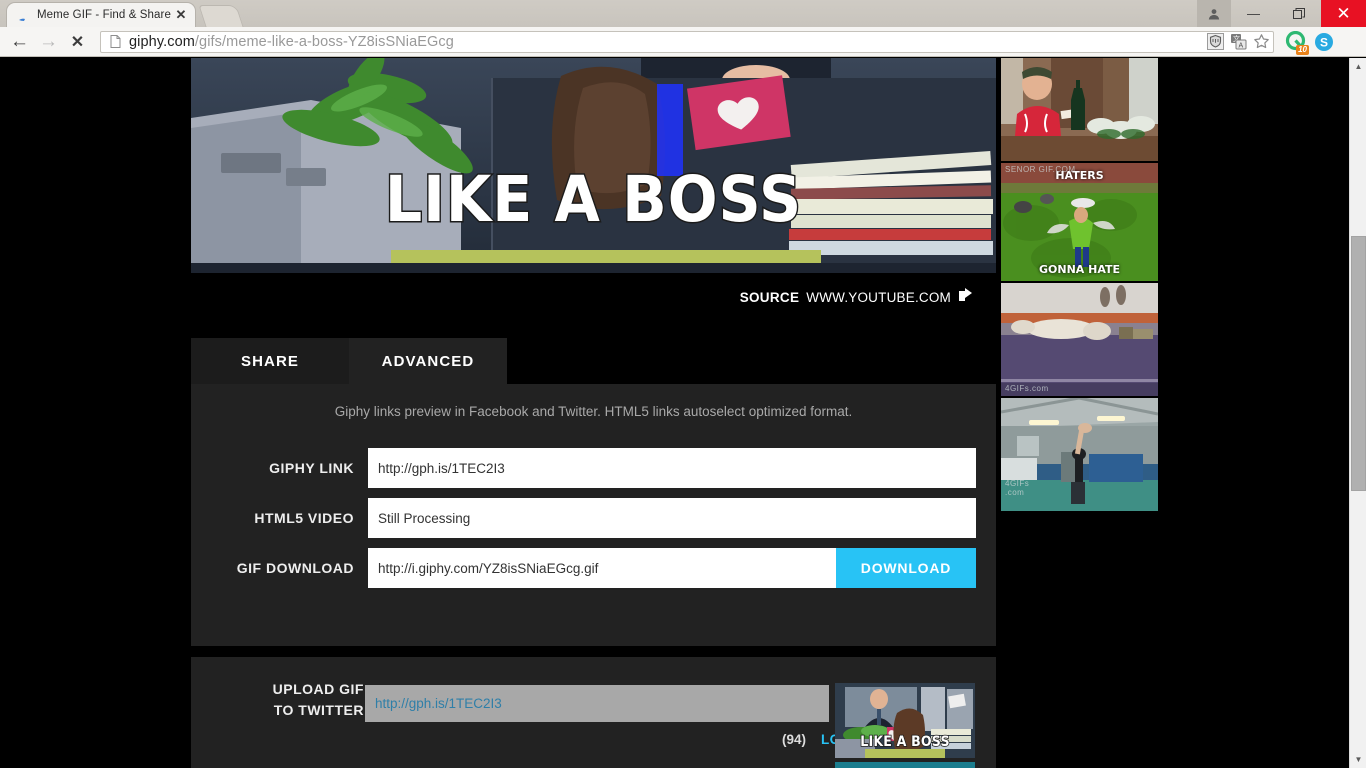 The width and height of the screenshot is (1366, 768). I want to click on upload-label-line1: UPLOAD GIF, so click(318, 689).